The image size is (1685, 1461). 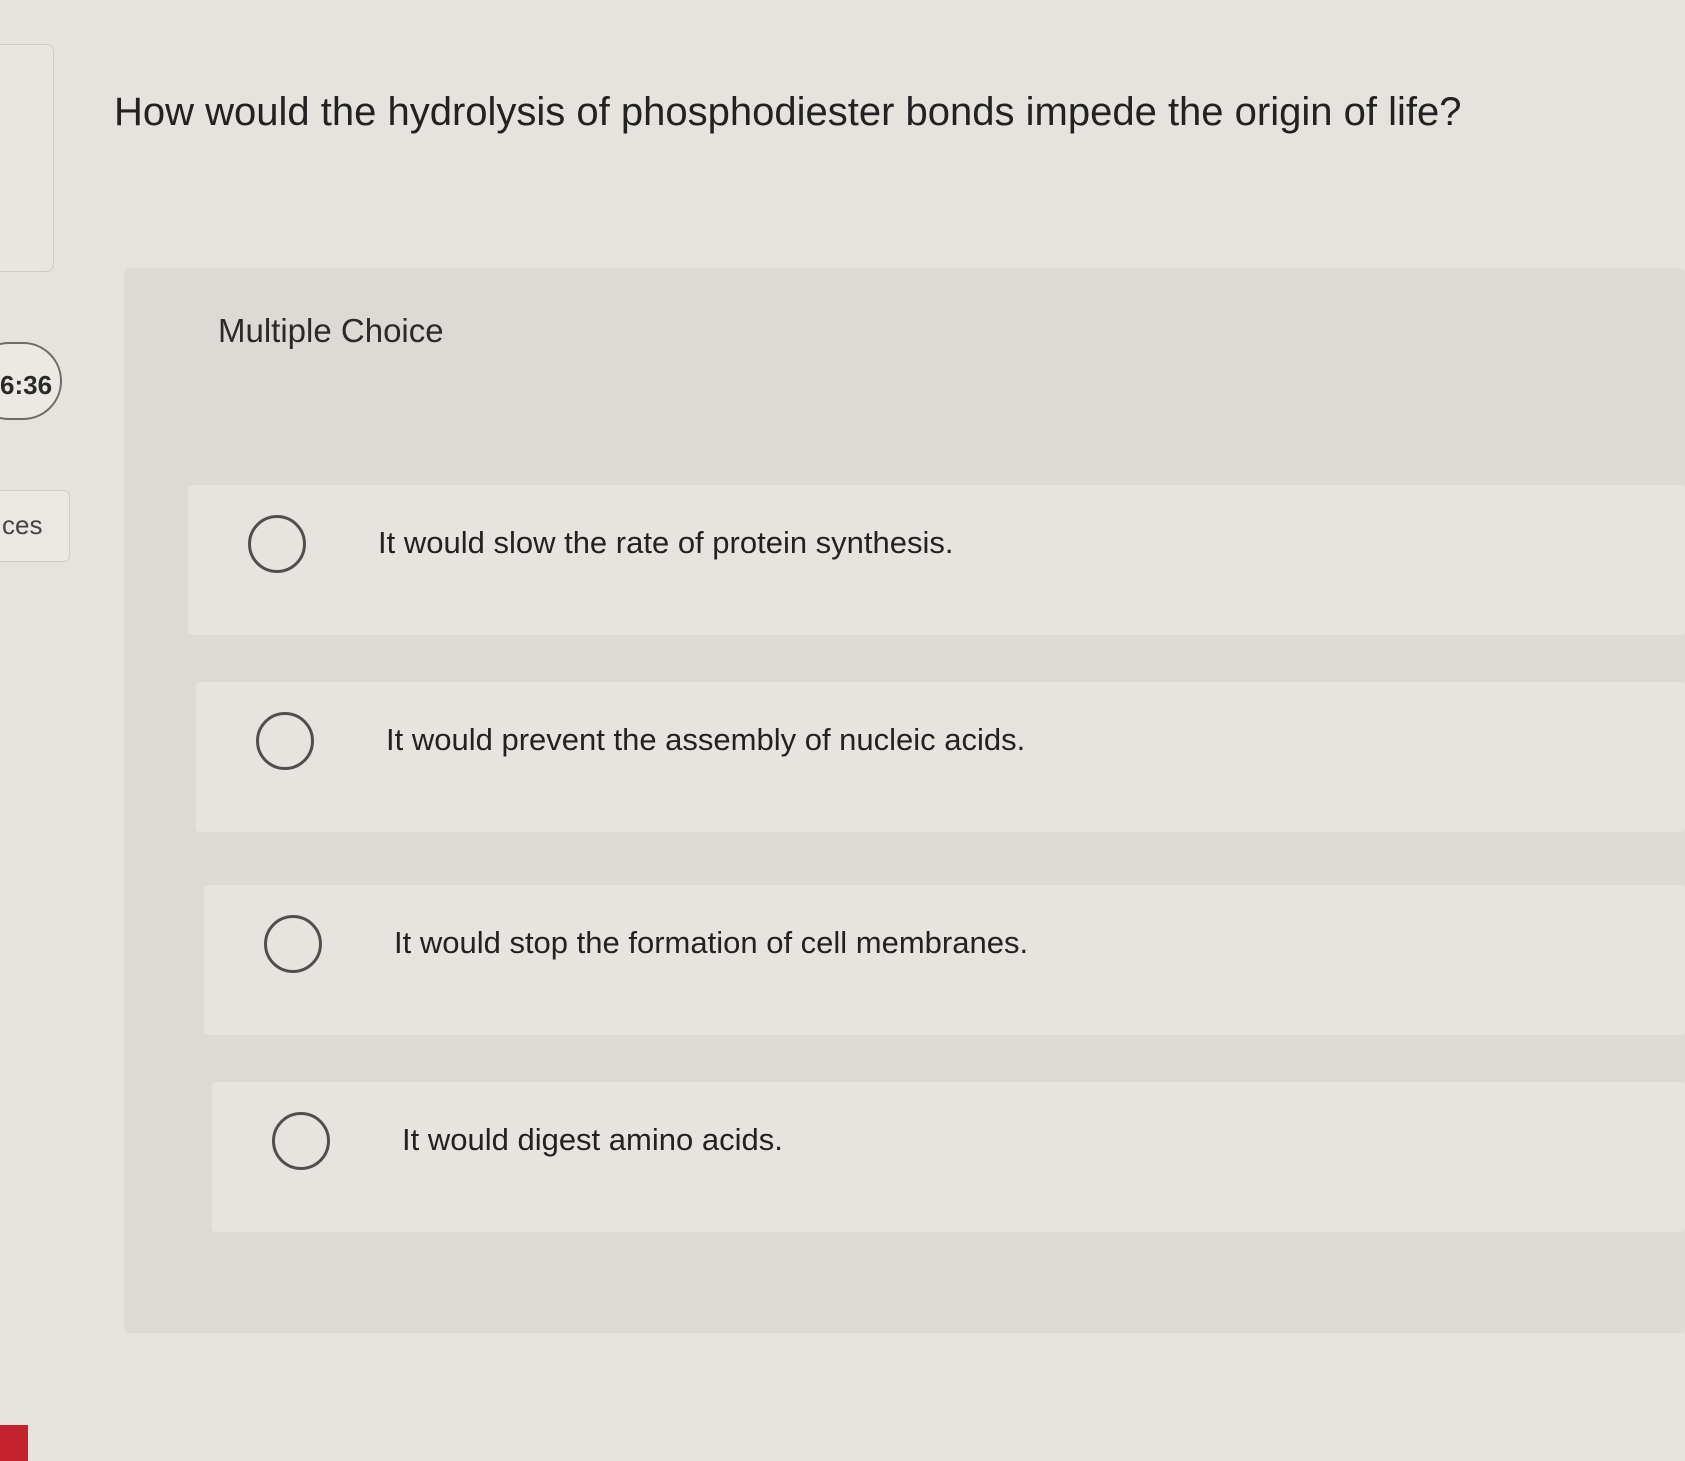 What do you see at coordinates (26, 385) in the screenshot?
I see `timer-text: 6:36` at bounding box center [26, 385].